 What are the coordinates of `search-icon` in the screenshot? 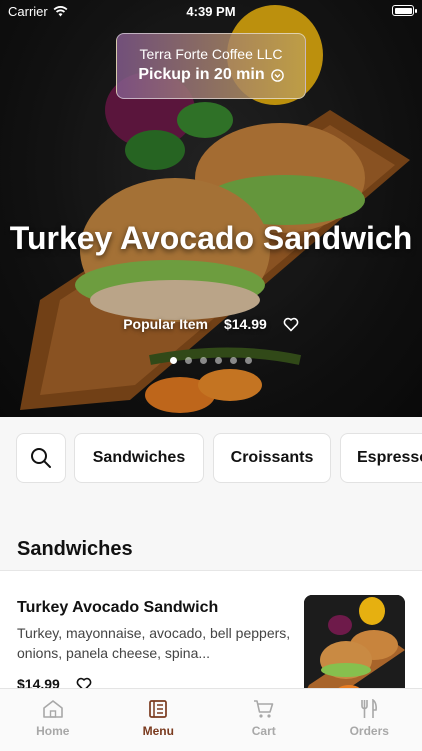 It's located at (41, 458).